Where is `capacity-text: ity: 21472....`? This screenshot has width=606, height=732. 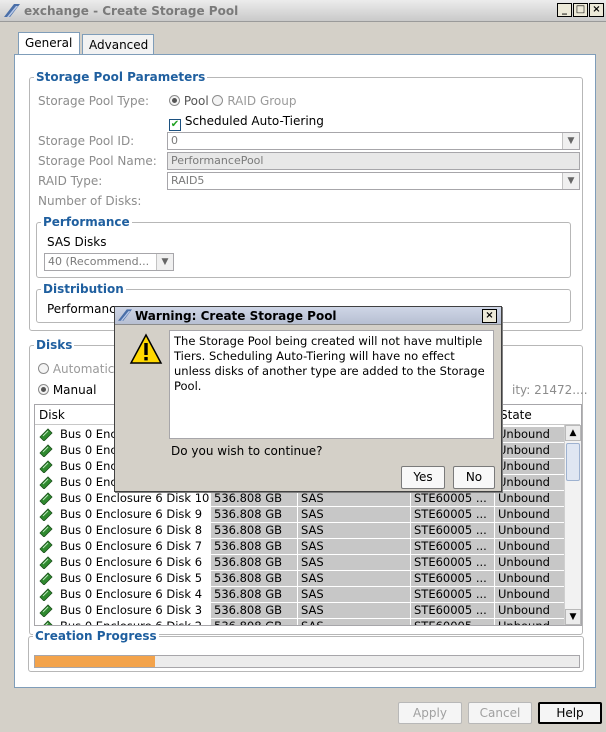 capacity-text: ity: 21472.... is located at coordinates (550, 390).